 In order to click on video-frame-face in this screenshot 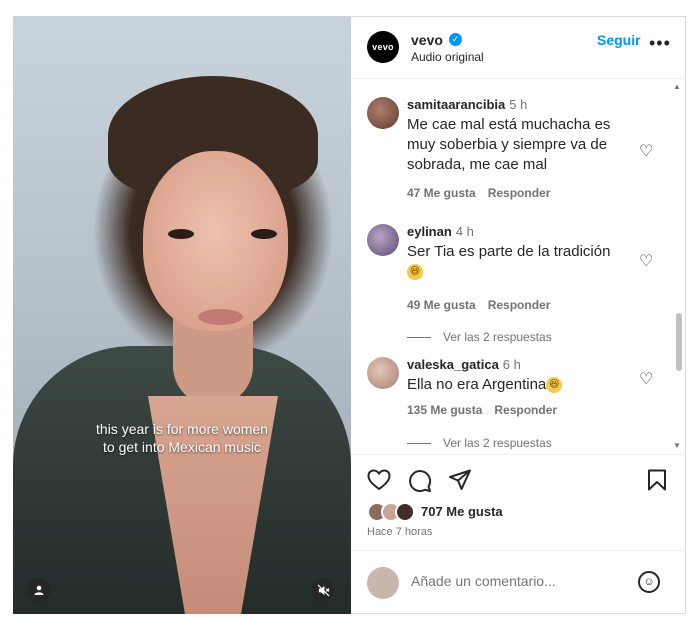, I will do `click(215, 241)`.